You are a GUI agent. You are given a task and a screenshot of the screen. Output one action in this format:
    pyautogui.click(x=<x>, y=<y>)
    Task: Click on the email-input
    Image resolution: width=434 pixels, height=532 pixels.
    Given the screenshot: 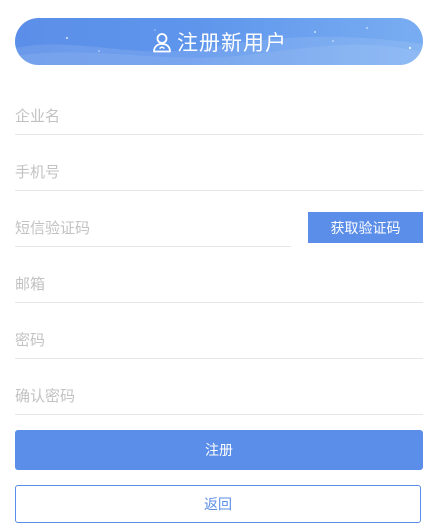 What is the action you would take?
    pyautogui.click(x=219, y=284)
    